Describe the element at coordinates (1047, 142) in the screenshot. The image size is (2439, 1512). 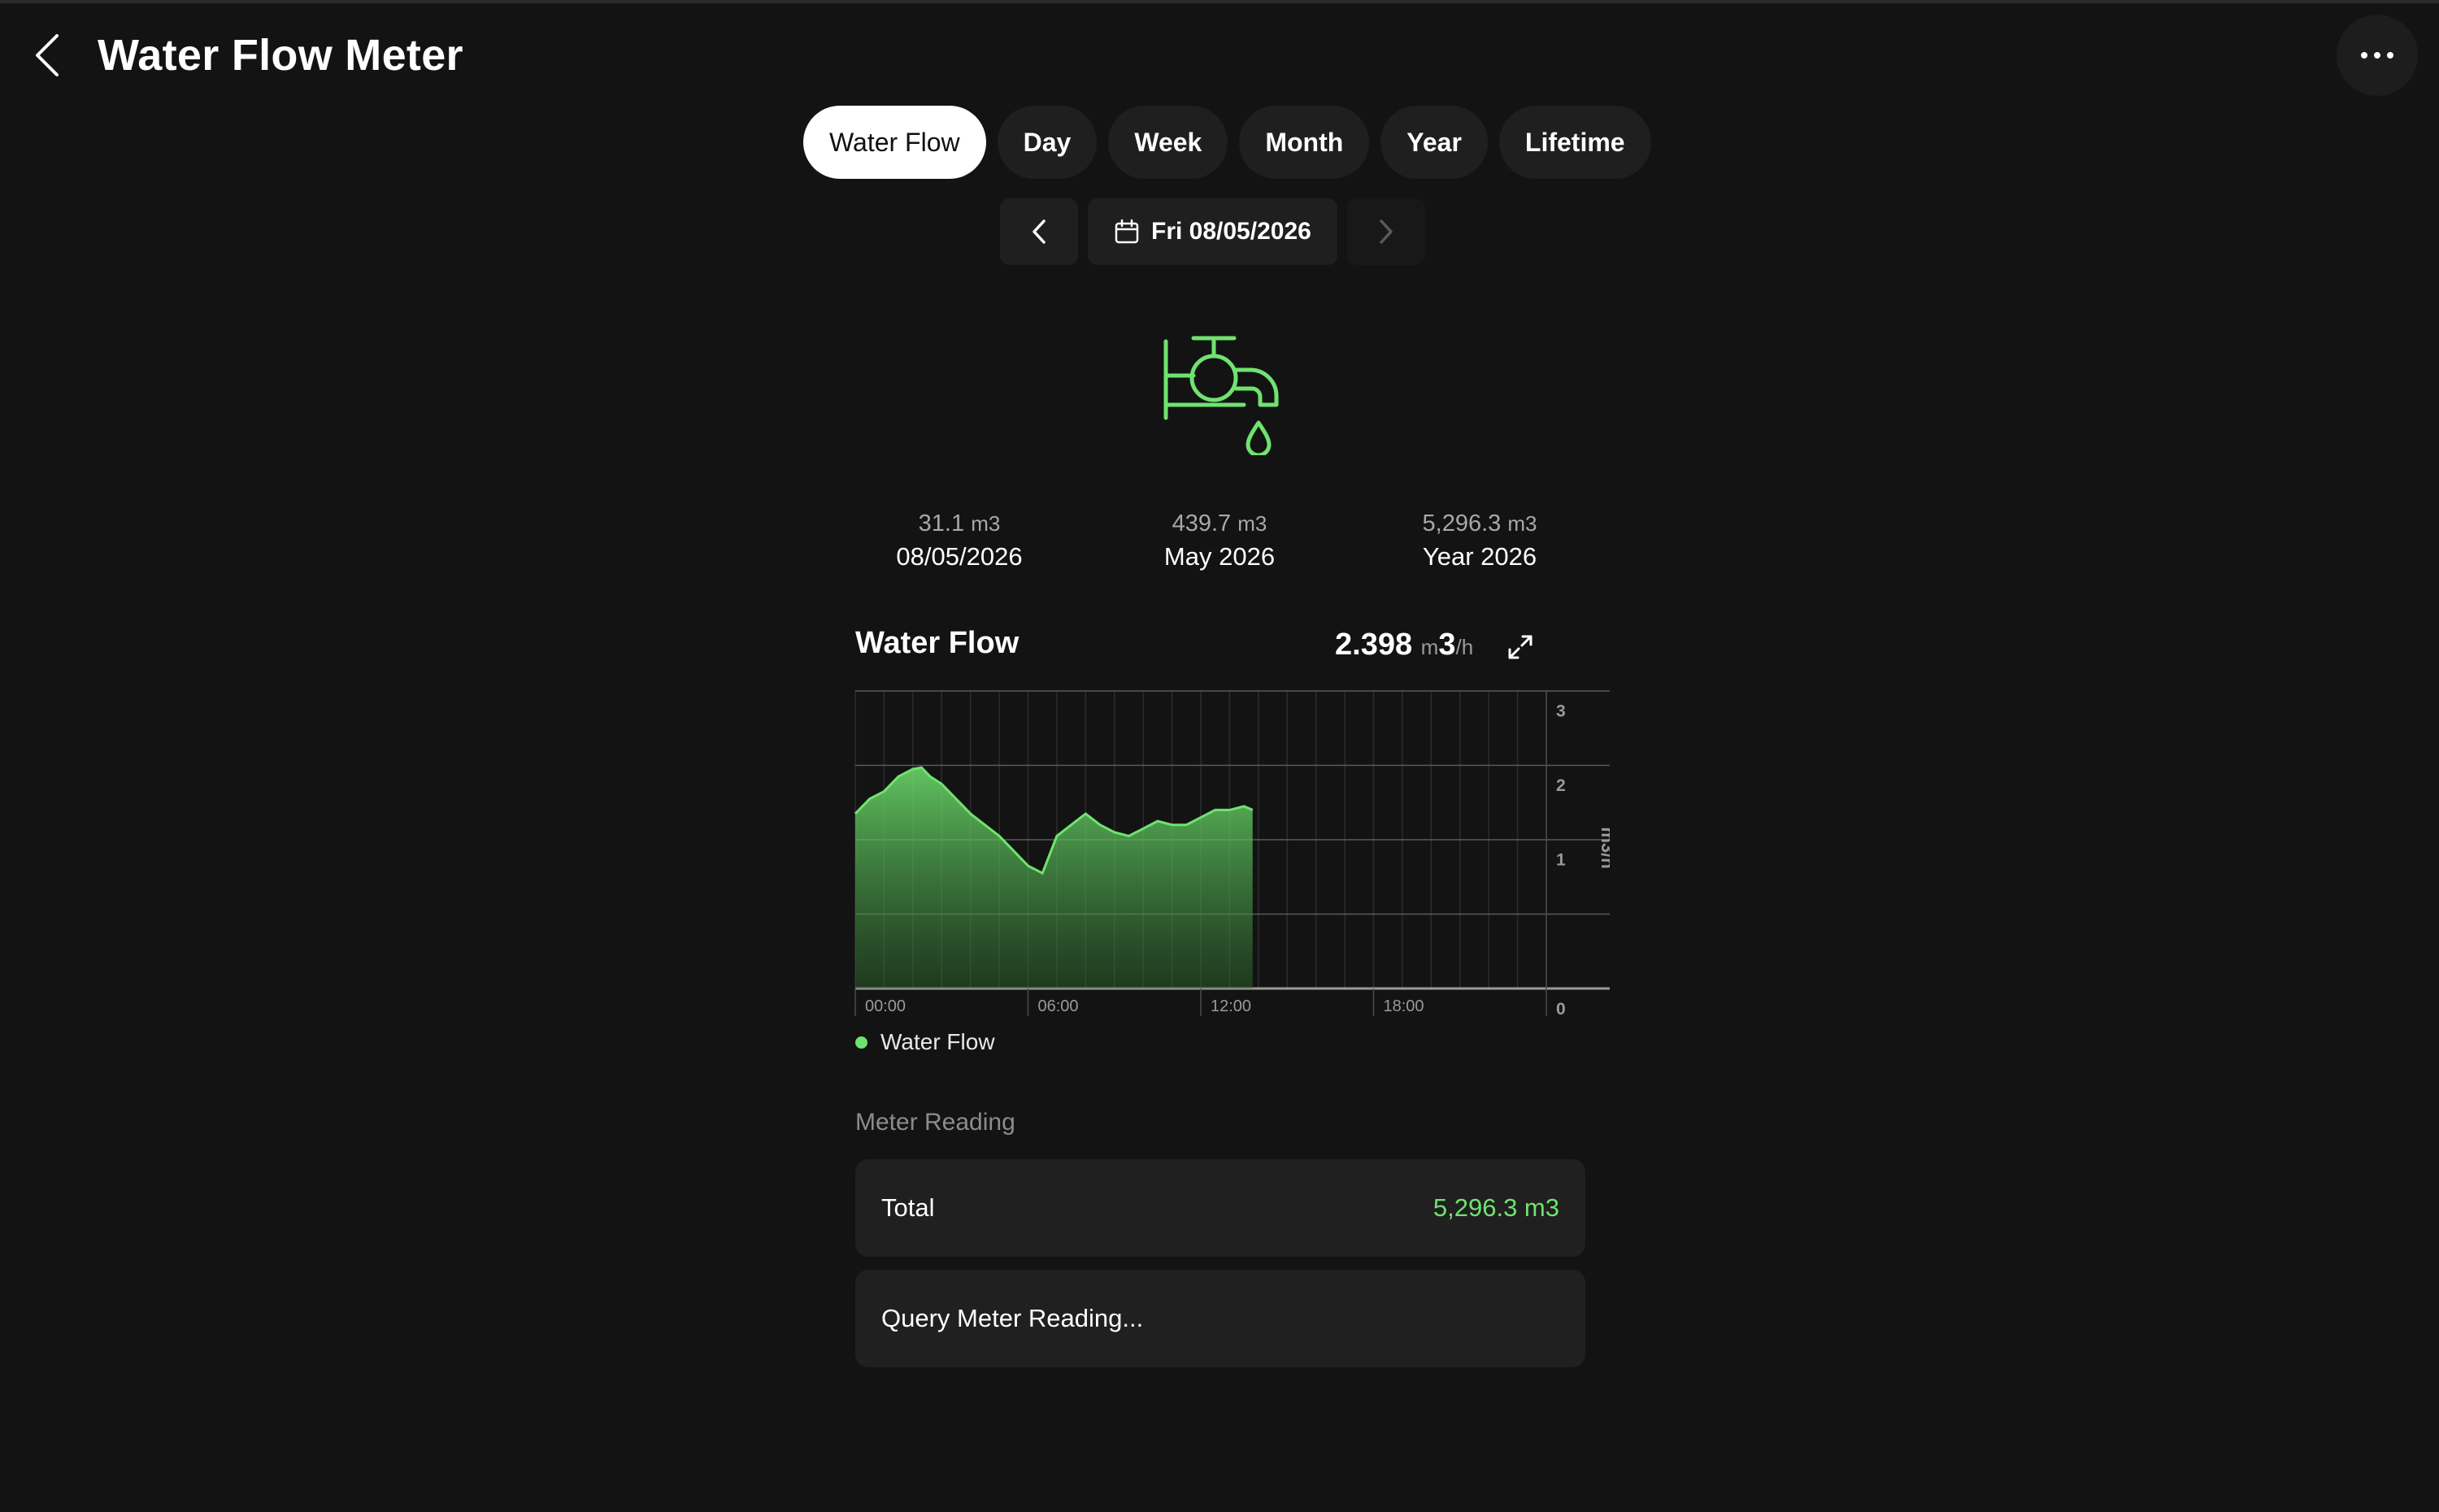
I see `tab-day: Day` at that location.